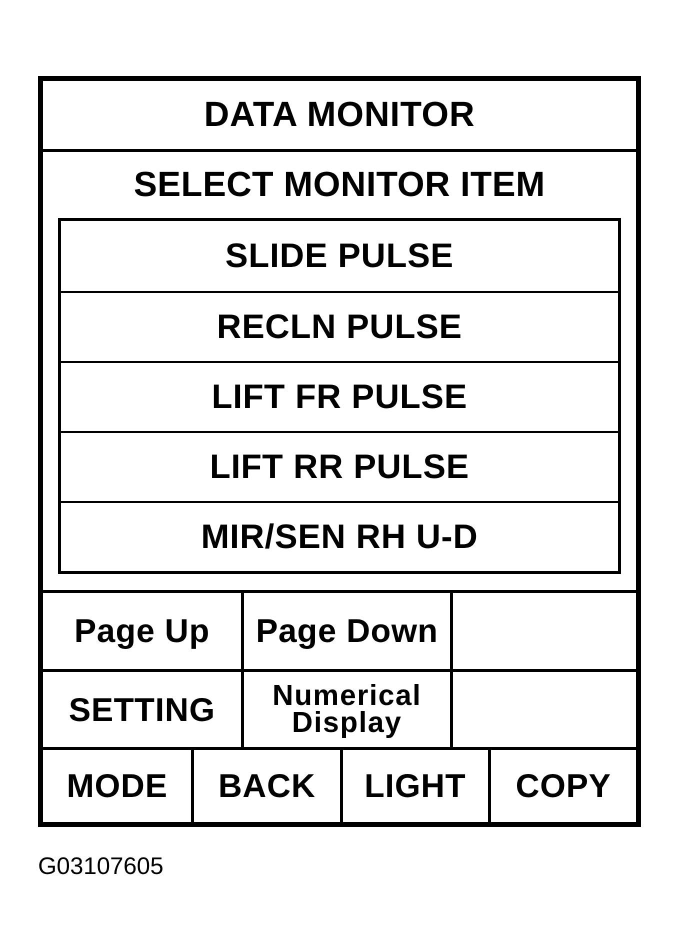  I want to click on function-key-button: COPY, so click(562, 784).